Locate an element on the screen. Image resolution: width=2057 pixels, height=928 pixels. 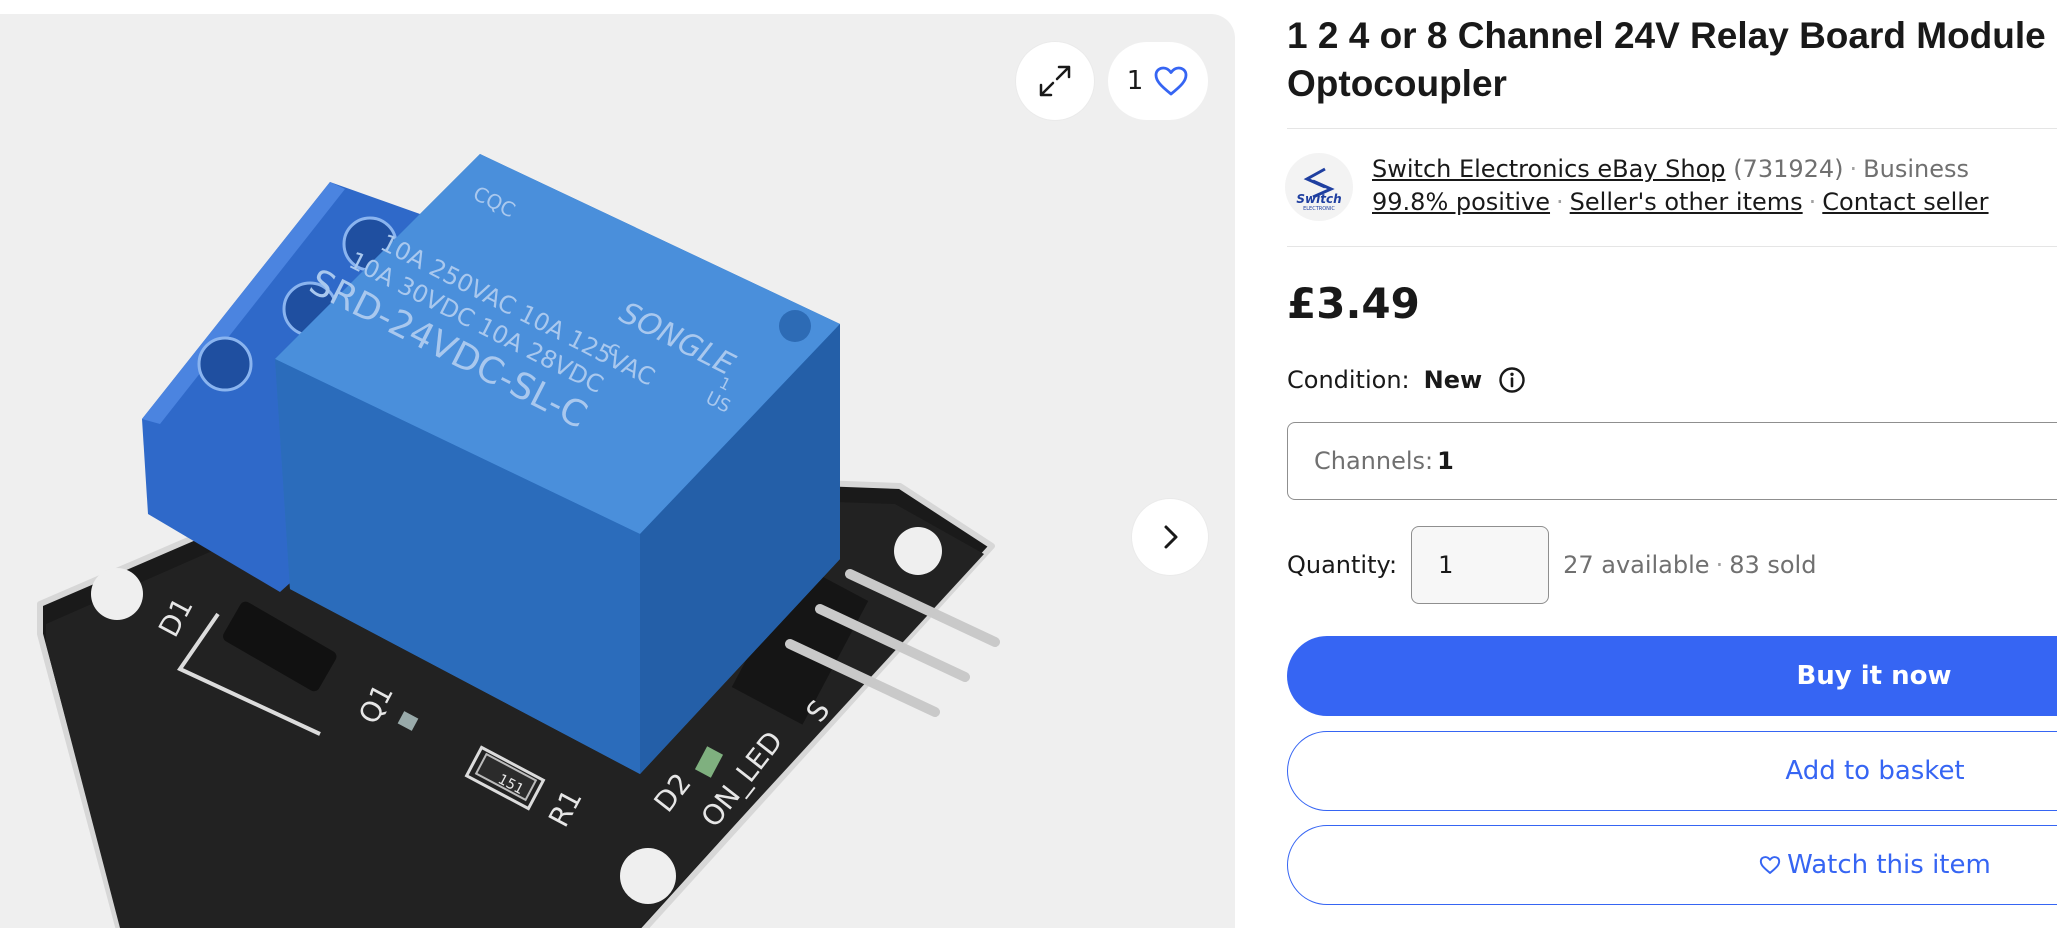
quantity-label: Quantity: is located at coordinates (1342, 565).